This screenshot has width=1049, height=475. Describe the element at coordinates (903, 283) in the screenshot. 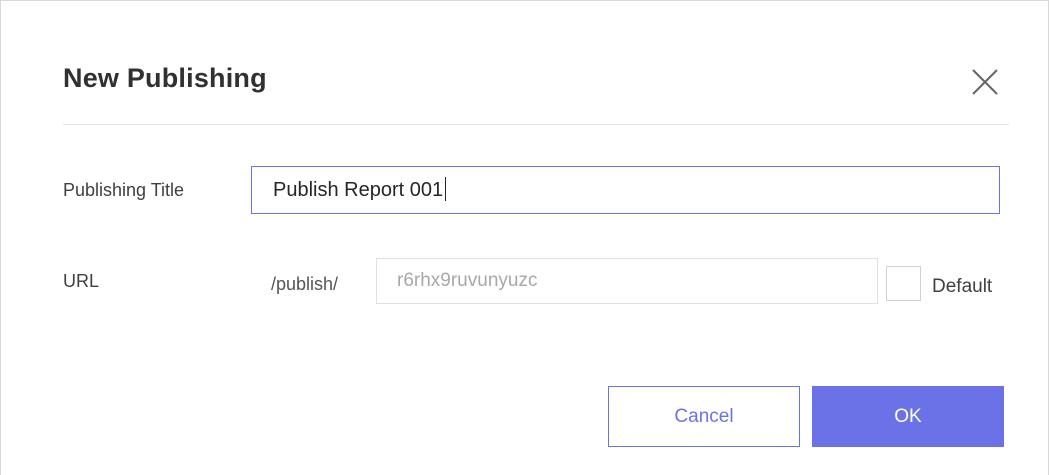

I see `default-checkbox` at that location.